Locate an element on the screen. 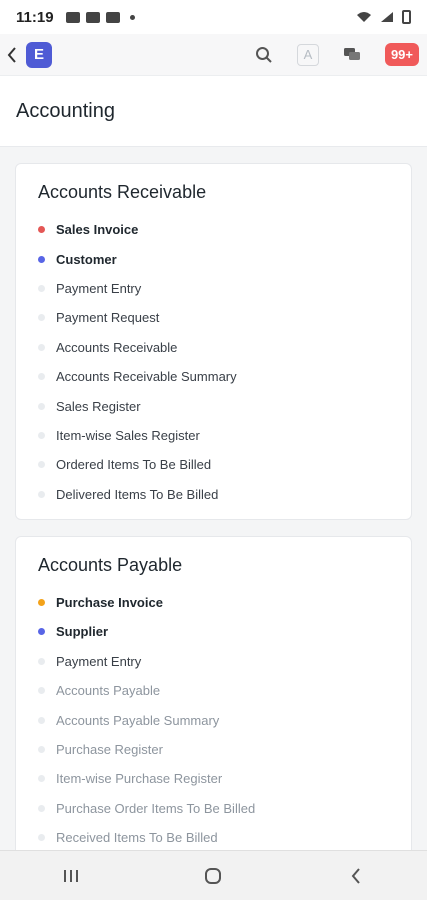 Image resolution: width=427 pixels, height=900 pixels. home-button is located at coordinates (213, 876).